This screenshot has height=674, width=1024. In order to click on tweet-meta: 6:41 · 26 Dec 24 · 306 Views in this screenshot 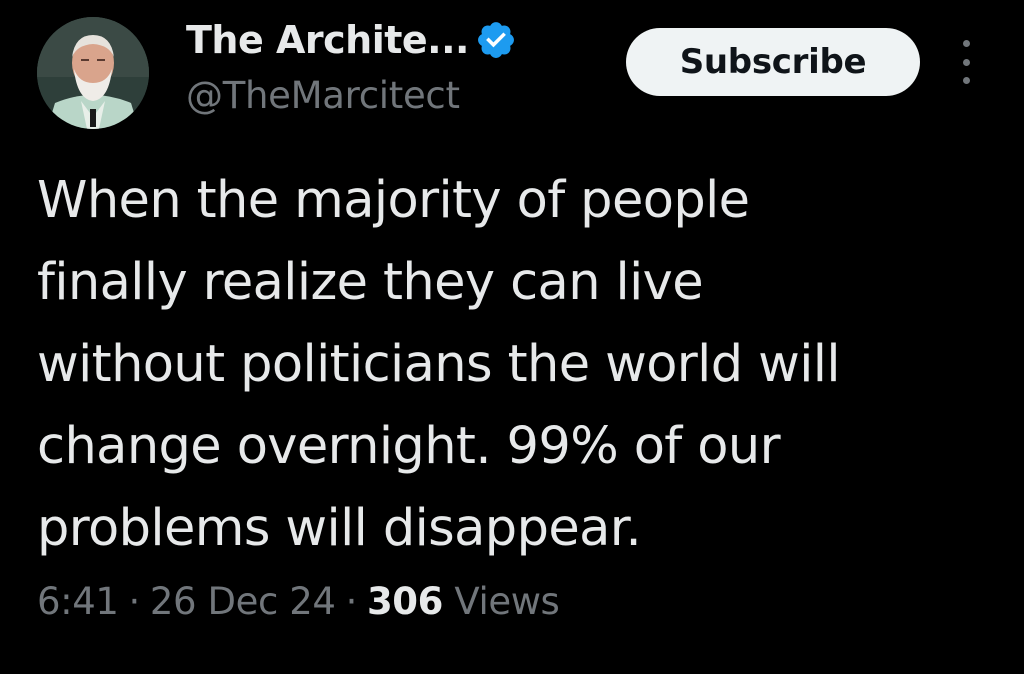, I will do `click(298, 601)`.